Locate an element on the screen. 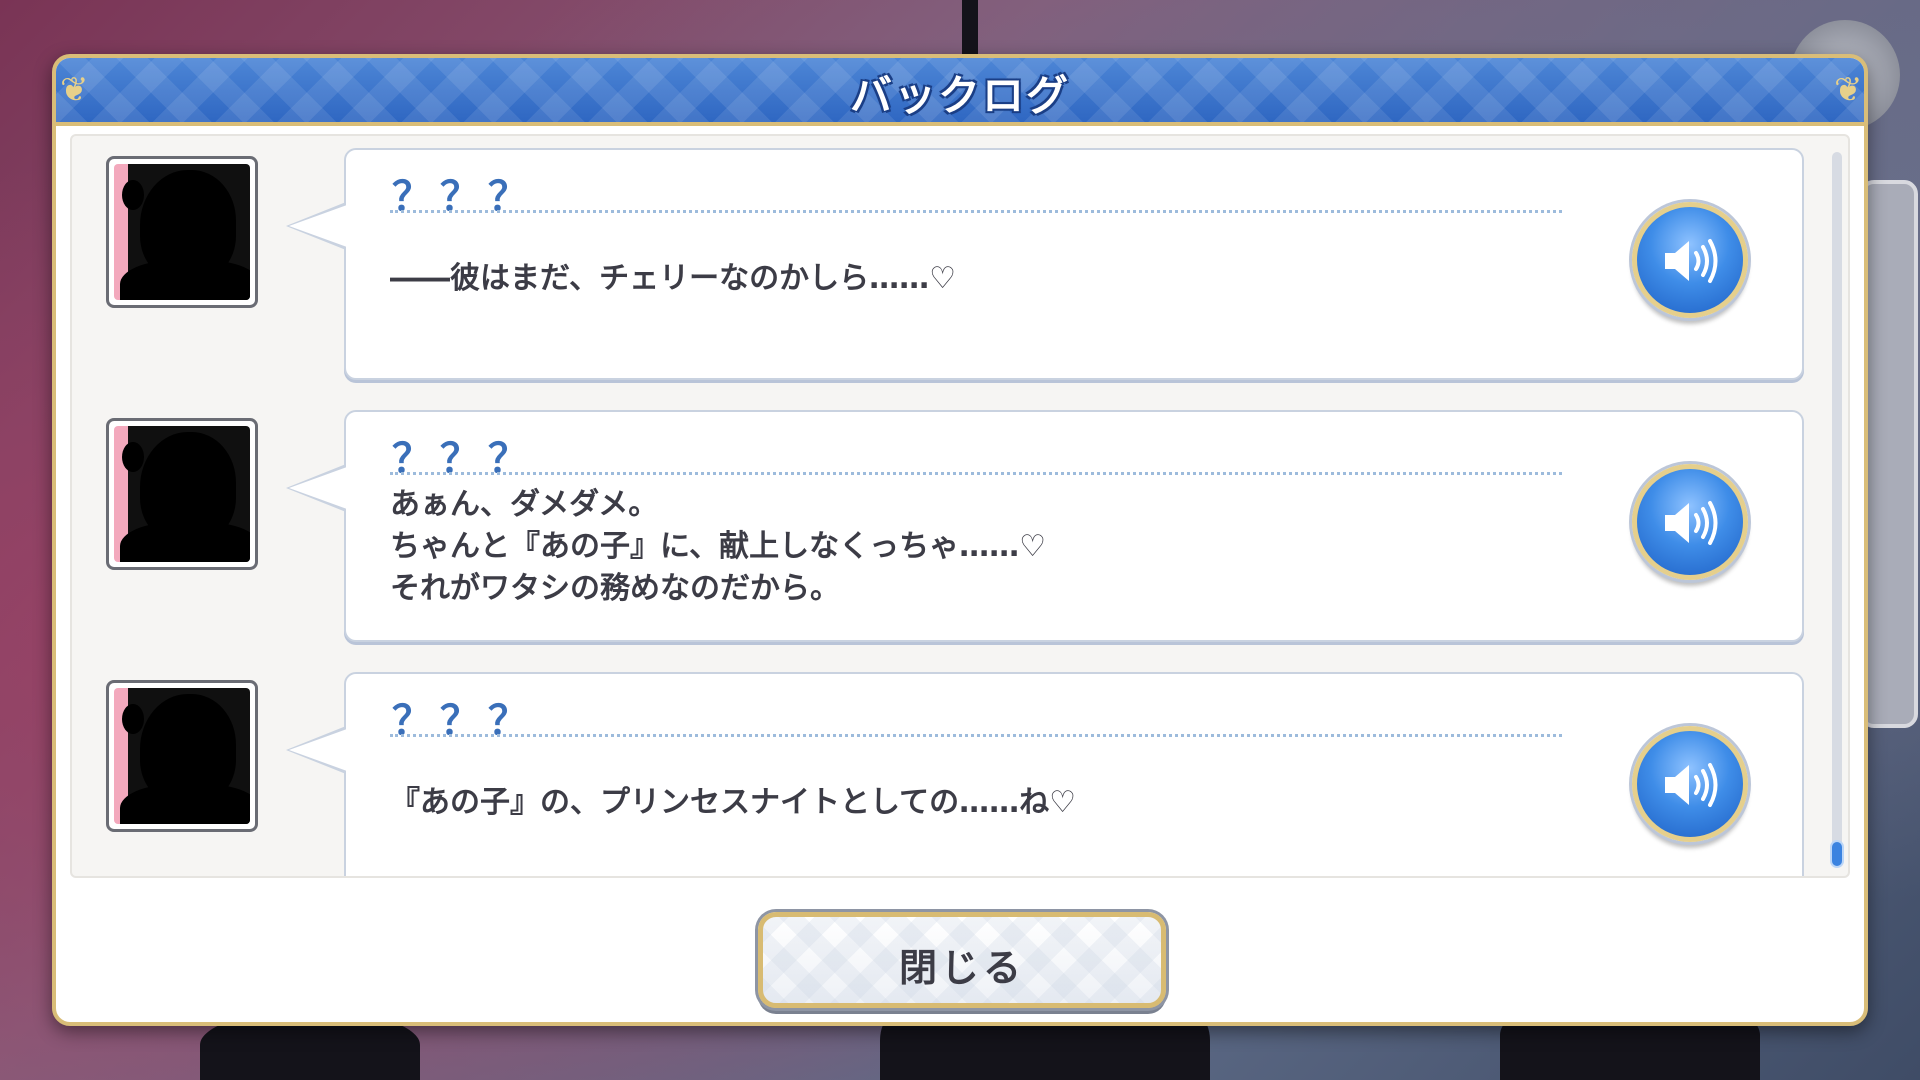 Image resolution: width=1920 pixels, height=1080 pixels. close-button: 閉じる is located at coordinates (962, 960).